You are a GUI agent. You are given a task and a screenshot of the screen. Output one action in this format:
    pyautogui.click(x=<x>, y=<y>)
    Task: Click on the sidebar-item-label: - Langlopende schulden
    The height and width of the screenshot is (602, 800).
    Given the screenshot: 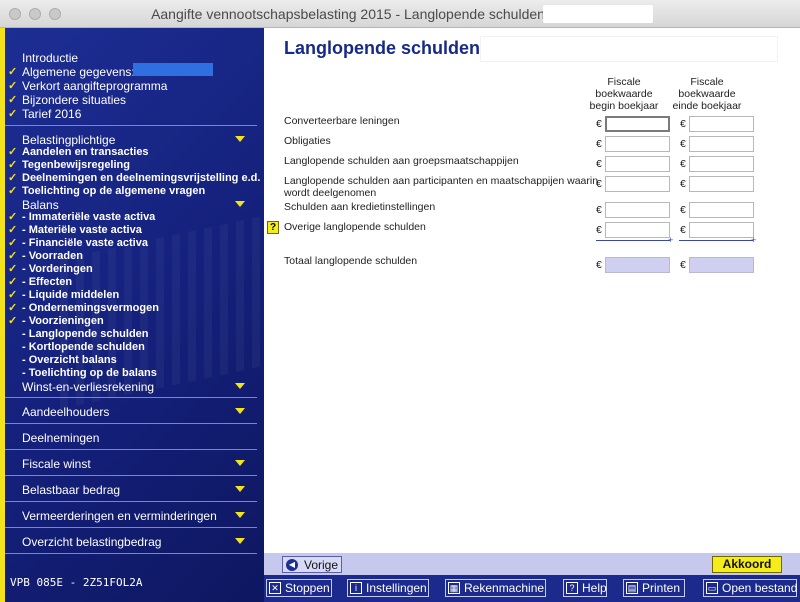 What is the action you would take?
    pyautogui.click(x=85, y=334)
    